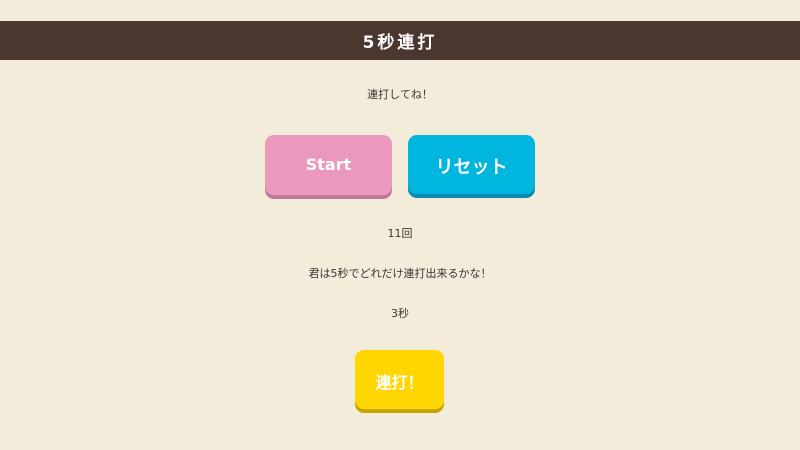 Image resolution: width=800 pixels, height=450 pixels. Describe the element at coordinates (400, 313) in the screenshot. I see `timer-display: 3秒` at that location.